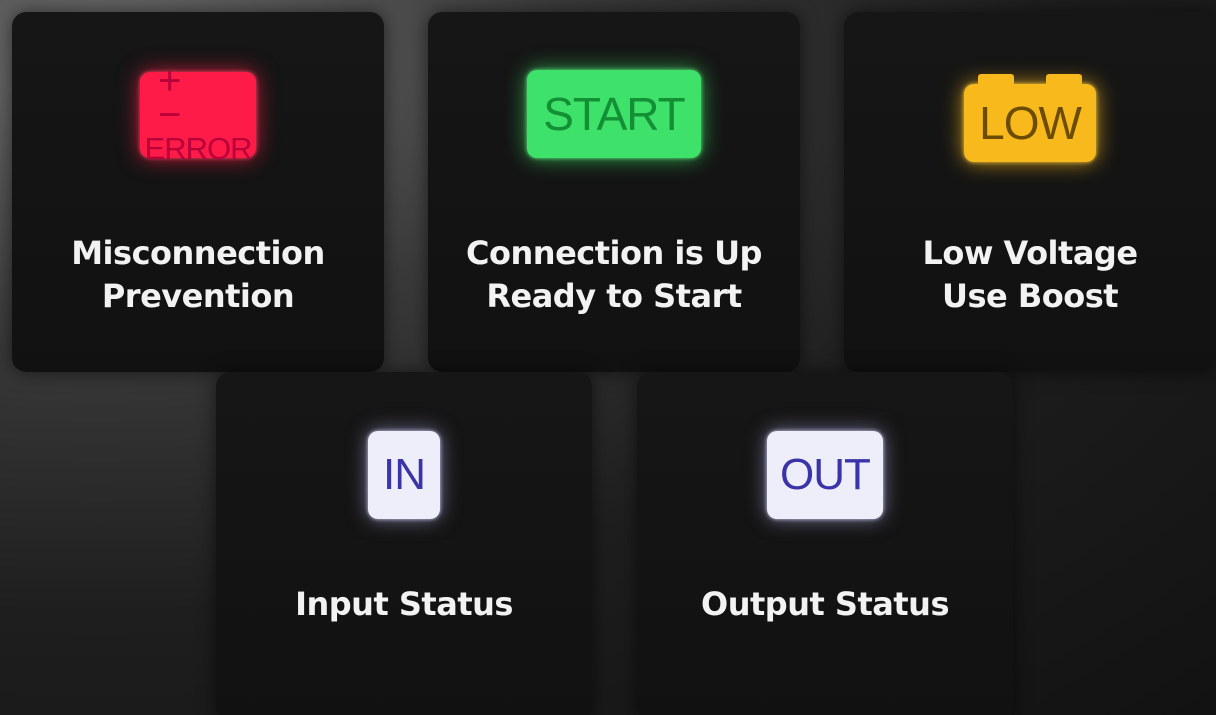  Describe the element at coordinates (198, 275) in the screenshot. I see `card-label: Misconnection Prevention` at that location.